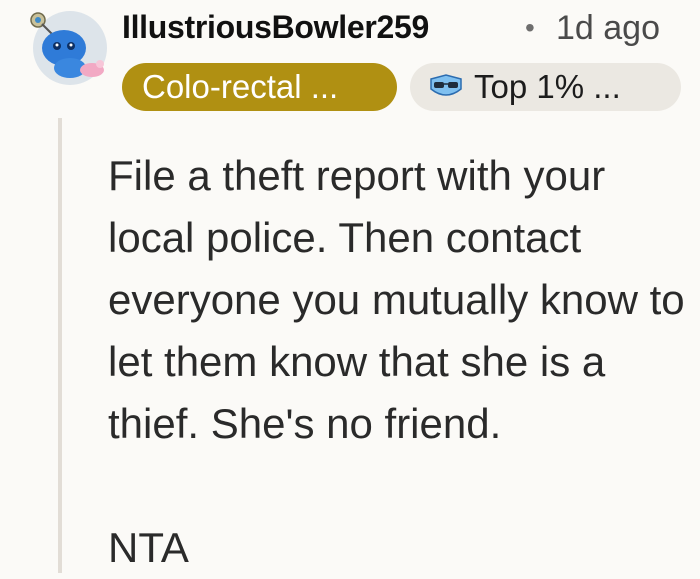 Image resolution: width=700 pixels, height=579 pixels. I want to click on avatar, so click(70, 48).